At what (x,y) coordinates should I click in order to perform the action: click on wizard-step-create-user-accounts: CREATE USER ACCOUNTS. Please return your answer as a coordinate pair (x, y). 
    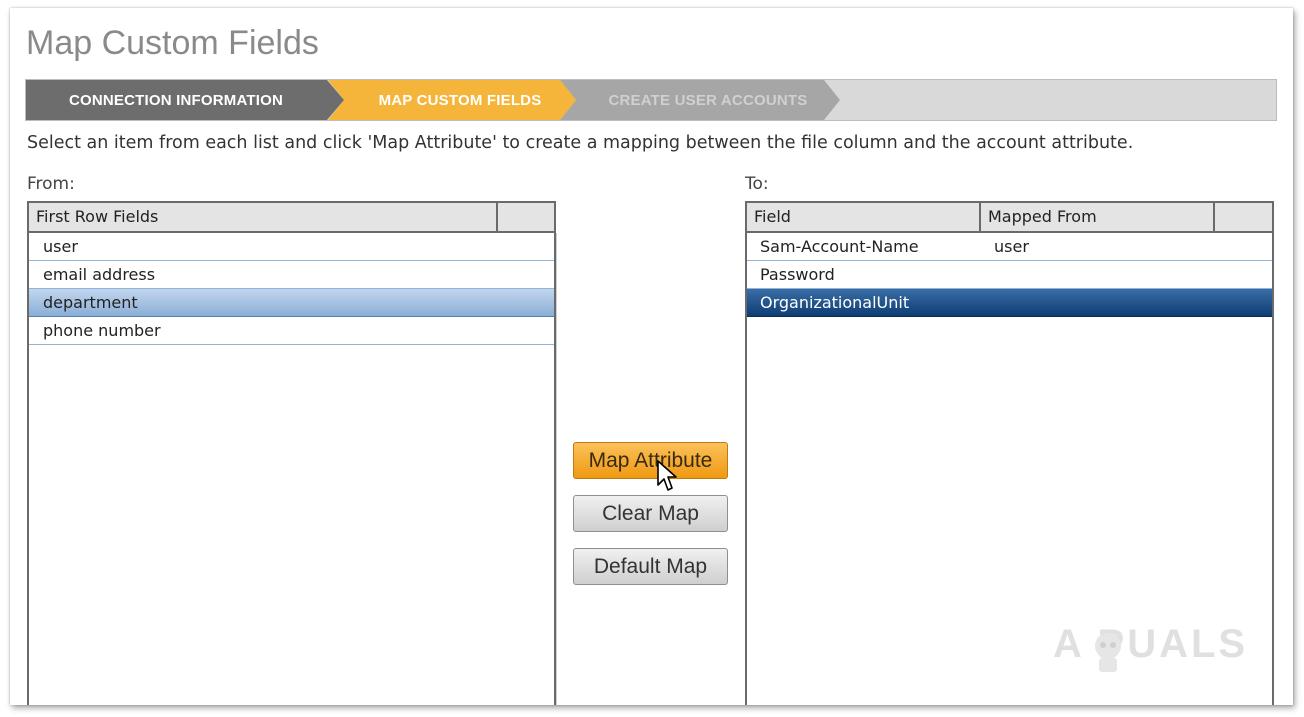
    Looking at the image, I should click on (700, 100).